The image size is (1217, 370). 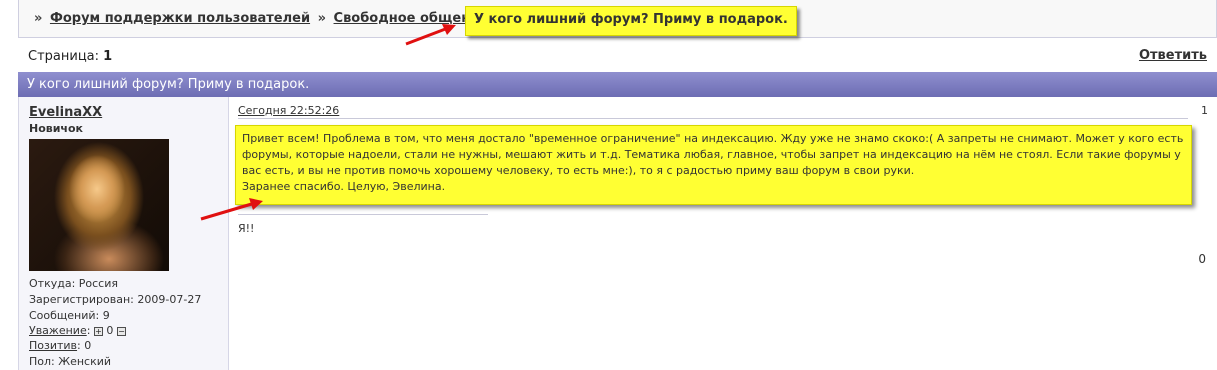 I want to click on positive-value: 0, so click(x=88, y=345).